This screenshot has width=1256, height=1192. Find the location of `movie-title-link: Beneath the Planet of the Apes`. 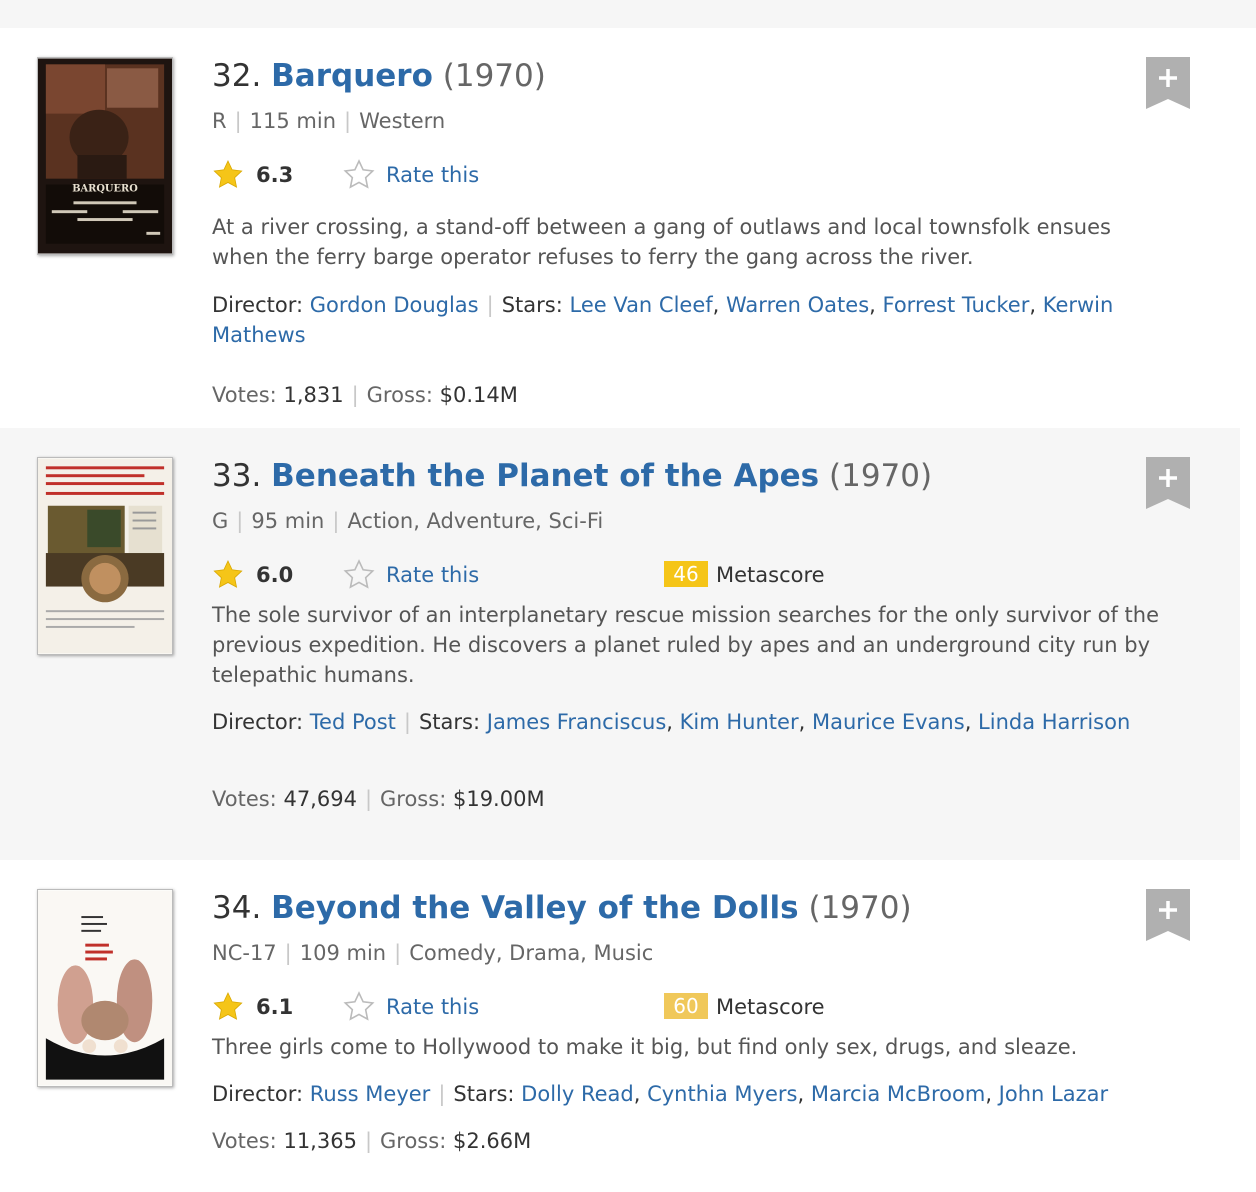

movie-title-link: Beneath the Planet of the Apes is located at coordinates (545, 476).